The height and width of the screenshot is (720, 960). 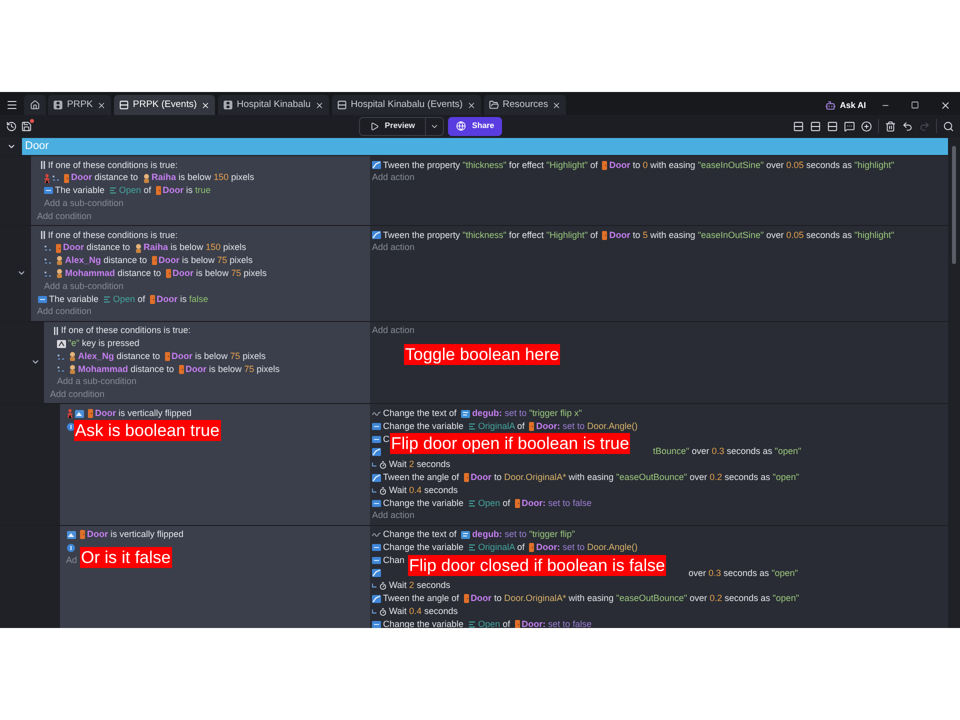 I want to click on condition-text: "e" key is pressed, so click(x=104, y=343).